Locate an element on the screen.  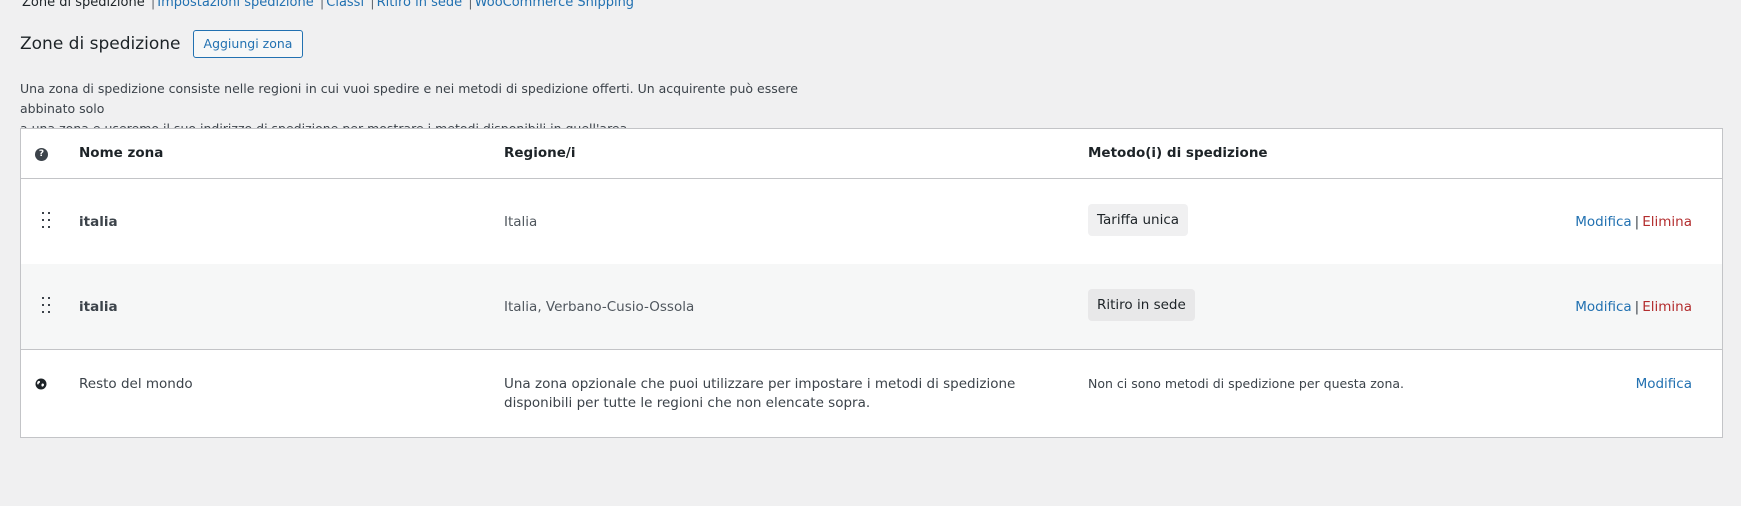
subnav-link-classes: Classi is located at coordinates (345, 5).